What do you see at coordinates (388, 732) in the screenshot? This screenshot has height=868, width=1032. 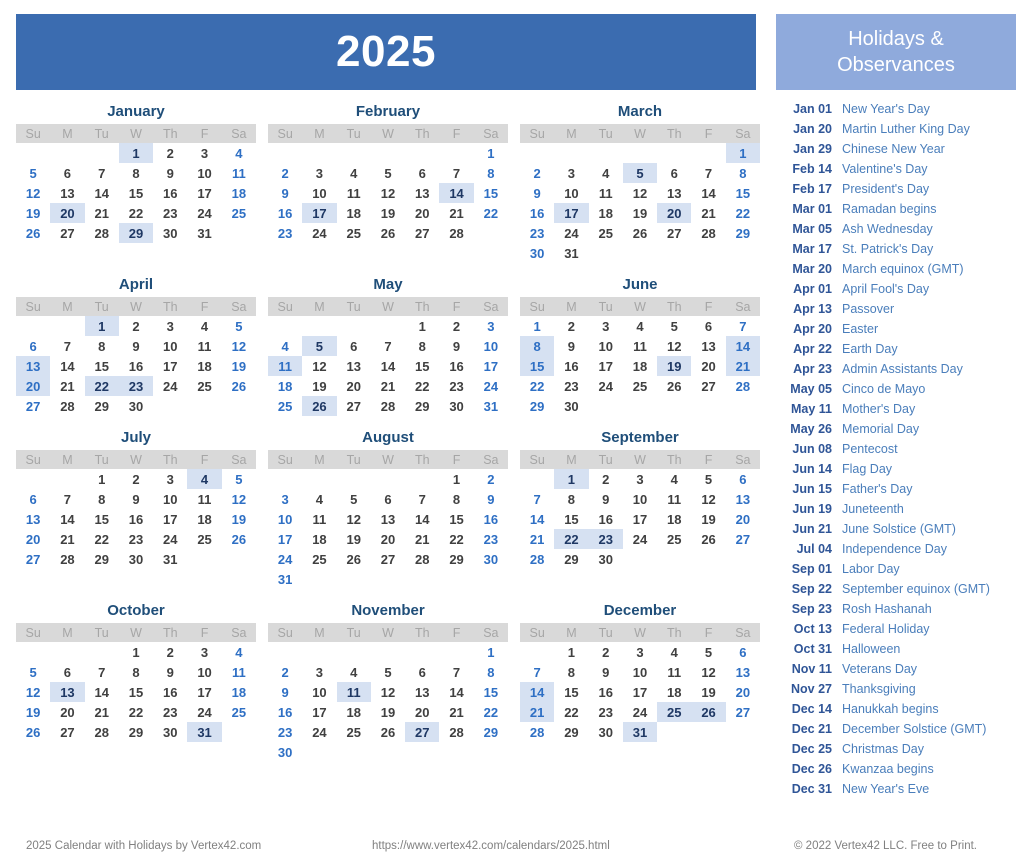 I see `week-row: 23 24 25 26 27 28 29` at bounding box center [388, 732].